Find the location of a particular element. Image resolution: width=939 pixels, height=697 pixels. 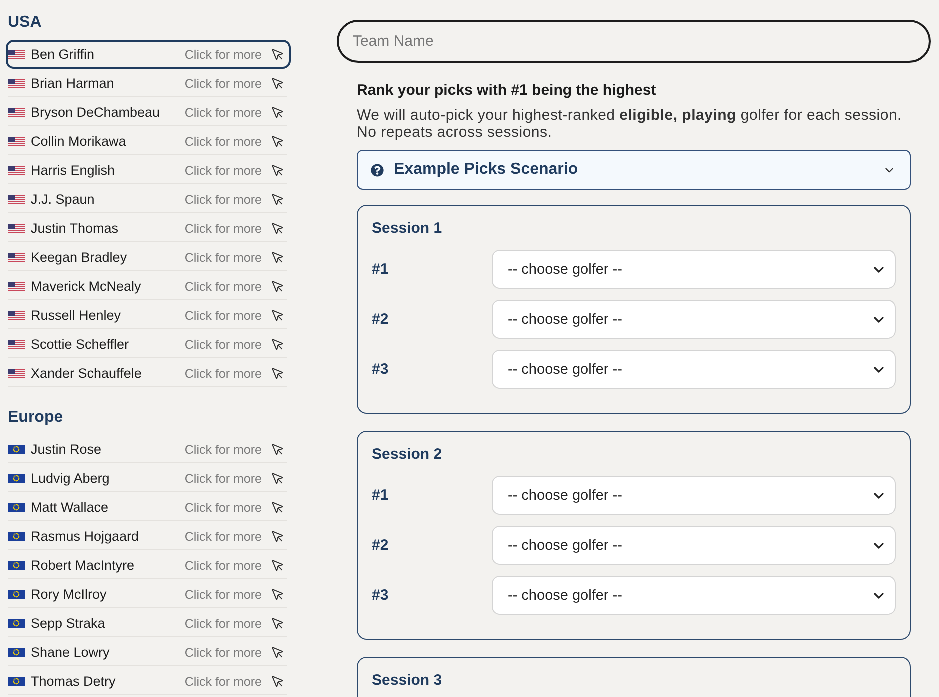

player-list-item: Xander Schauffele Click for more is located at coordinates (148, 373).